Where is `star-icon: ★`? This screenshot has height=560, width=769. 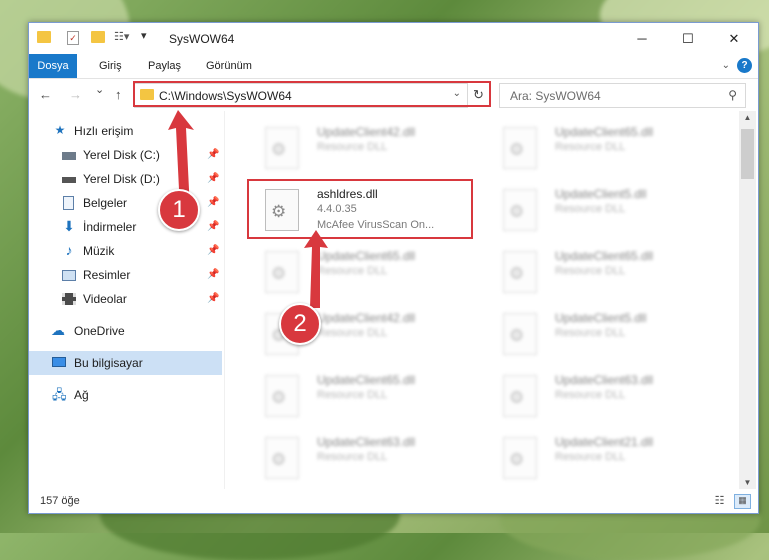 star-icon: ★ is located at coordinates (60, 130).